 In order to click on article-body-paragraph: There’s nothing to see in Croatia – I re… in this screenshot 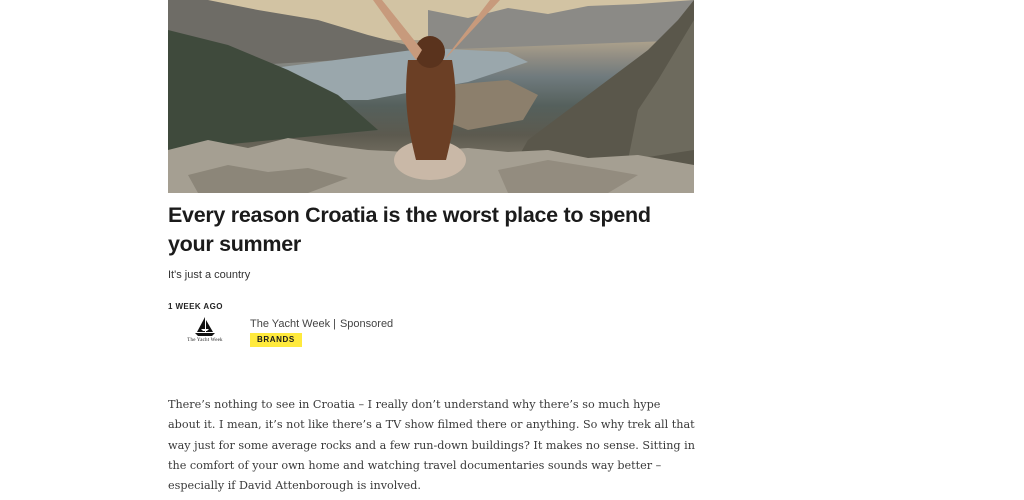, I will do `click(431, 445)`.